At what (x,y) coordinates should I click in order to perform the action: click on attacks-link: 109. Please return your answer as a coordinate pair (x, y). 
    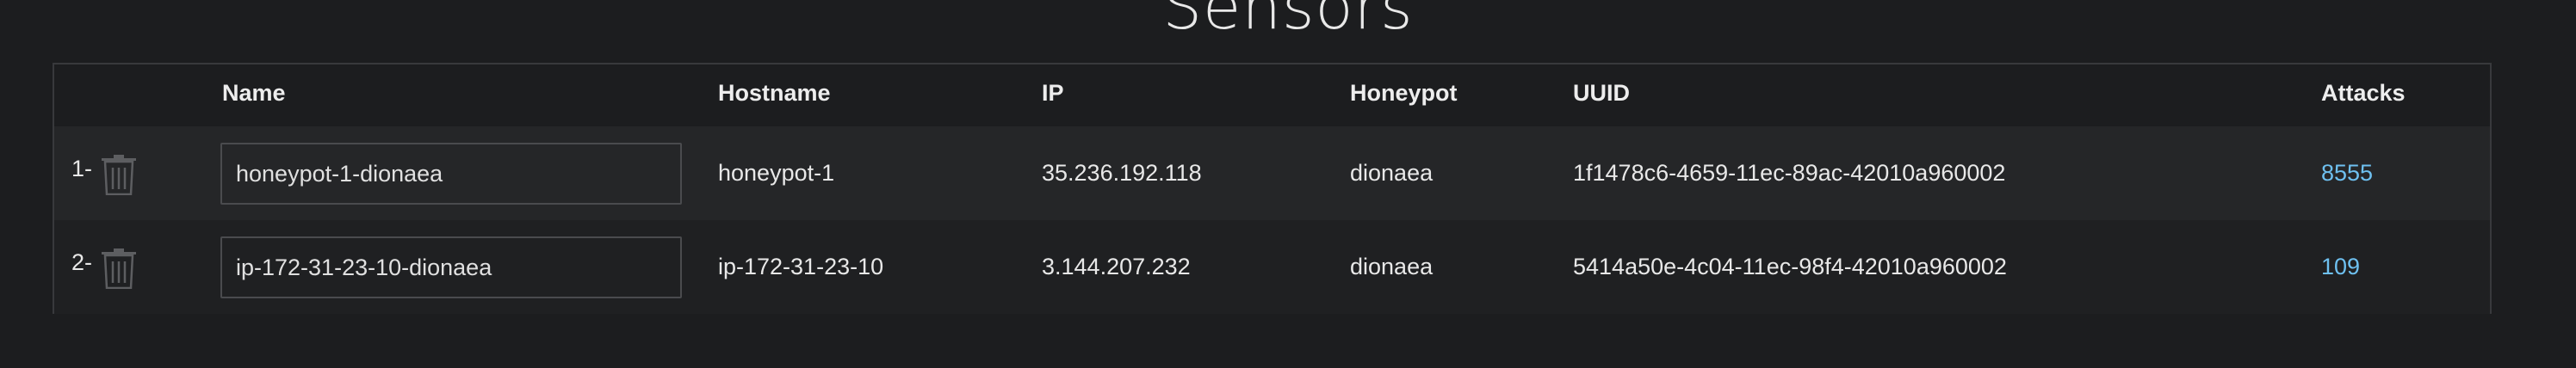
    Looking at the image, I should click on (2340, 266).